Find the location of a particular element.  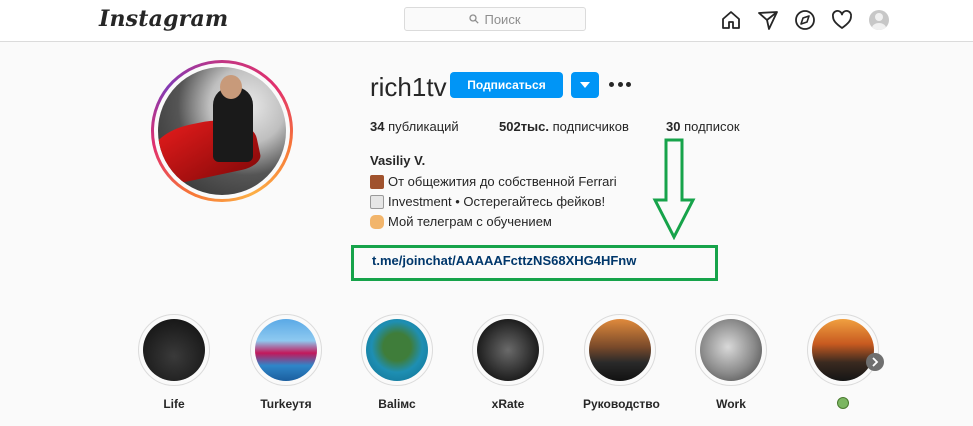

posts-stat: 34 публикаций is located at coordinates (414, 126).